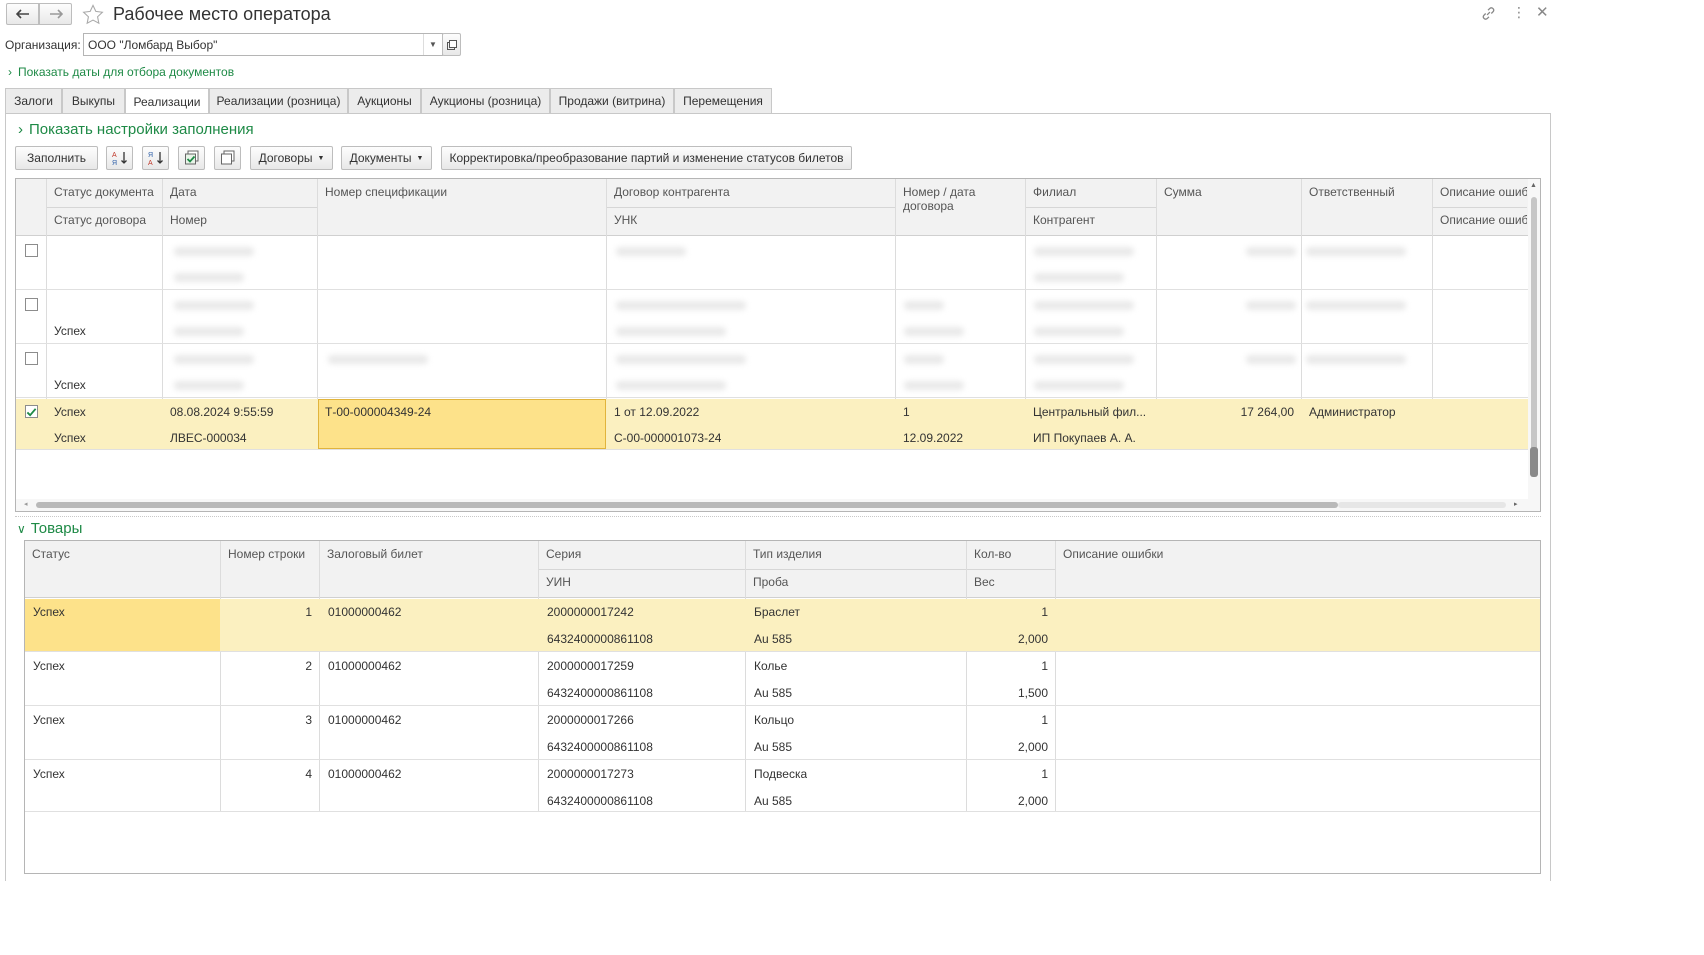 This screenshot has height=955, width=1704. What do you see at coordinates (105, 192) in the screenshot?
I see `col-header-doc-status: Статус документа` at bounding box center [105, 192].